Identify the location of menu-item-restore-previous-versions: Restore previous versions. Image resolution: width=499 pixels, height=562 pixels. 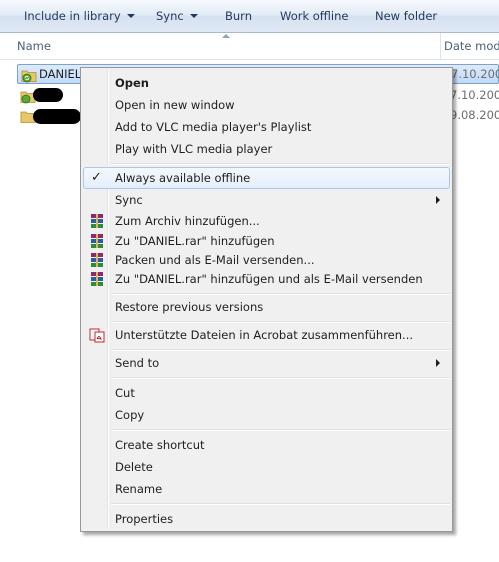
(266, 307).